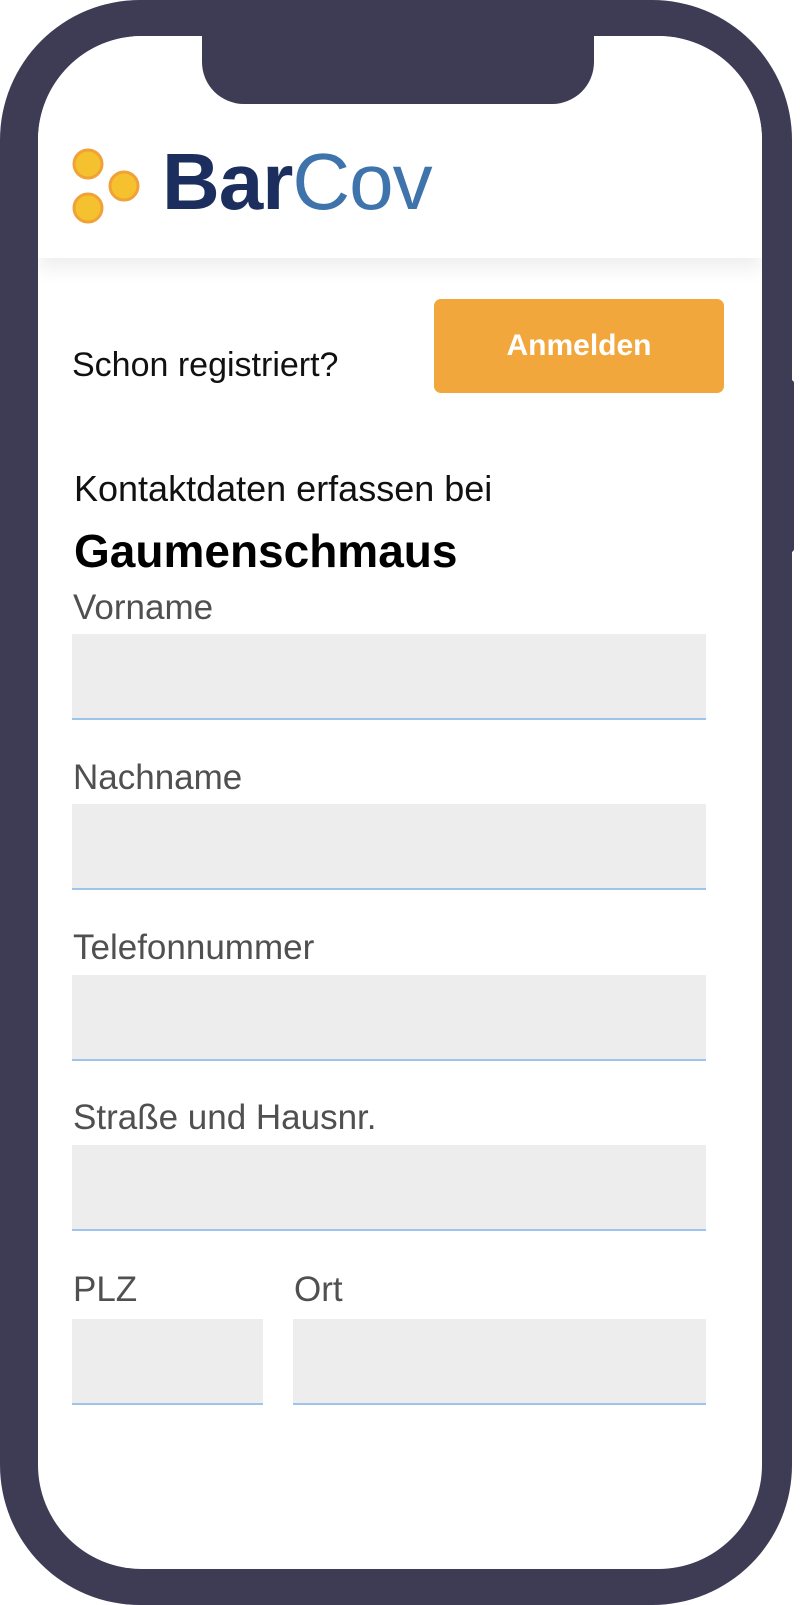 Image resolution: width=800 pixels, height=1605 pixels. I want to click on barcov-dots-logo-icon, so click(106, 186).